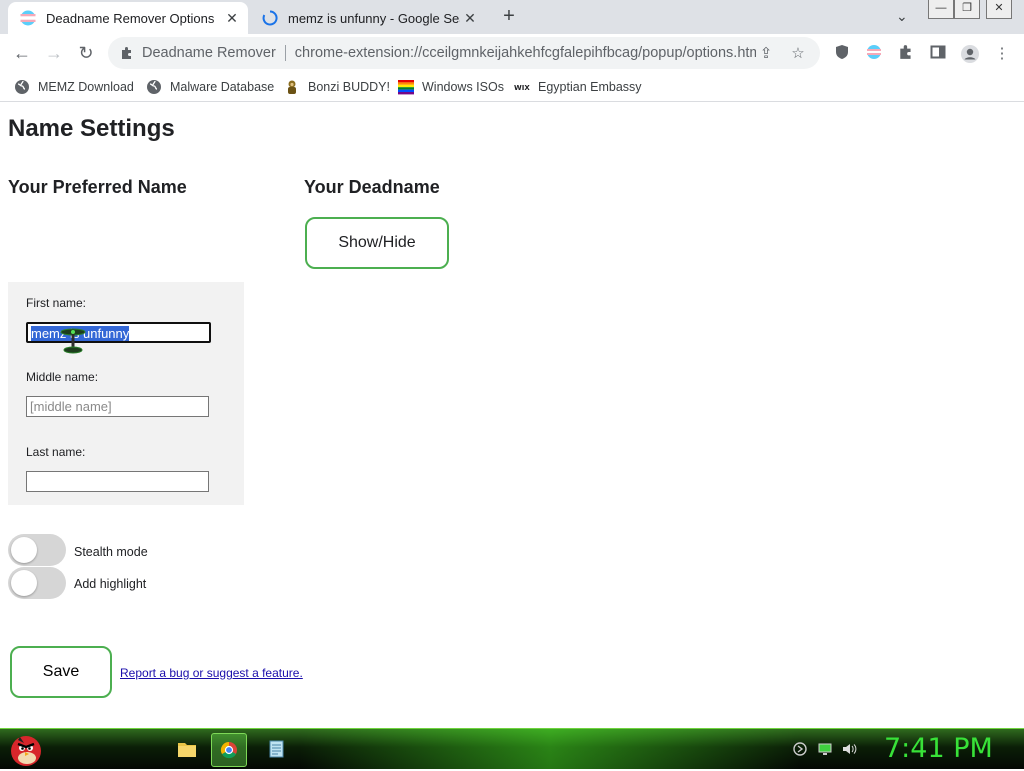  I want to click on stealth-mode-toggle, so click(37, 550).